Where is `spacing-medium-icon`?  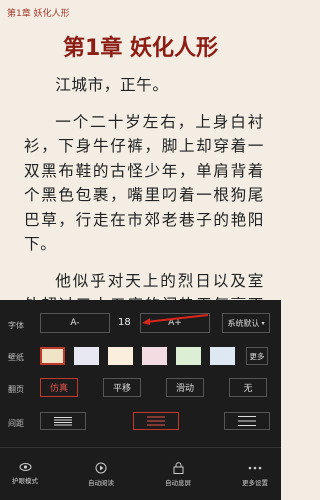 spacing-medium-icon is located at coordinates (156, 421).